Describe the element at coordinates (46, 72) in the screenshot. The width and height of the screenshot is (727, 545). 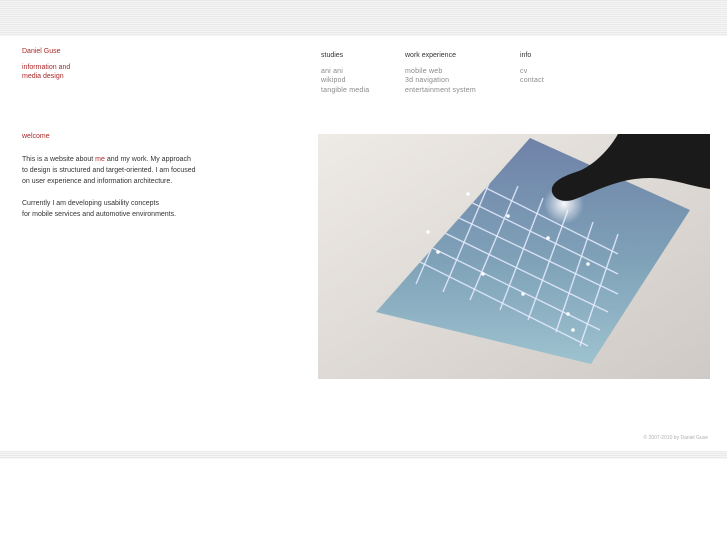
I see `site-tagline: information and media design` at that location.